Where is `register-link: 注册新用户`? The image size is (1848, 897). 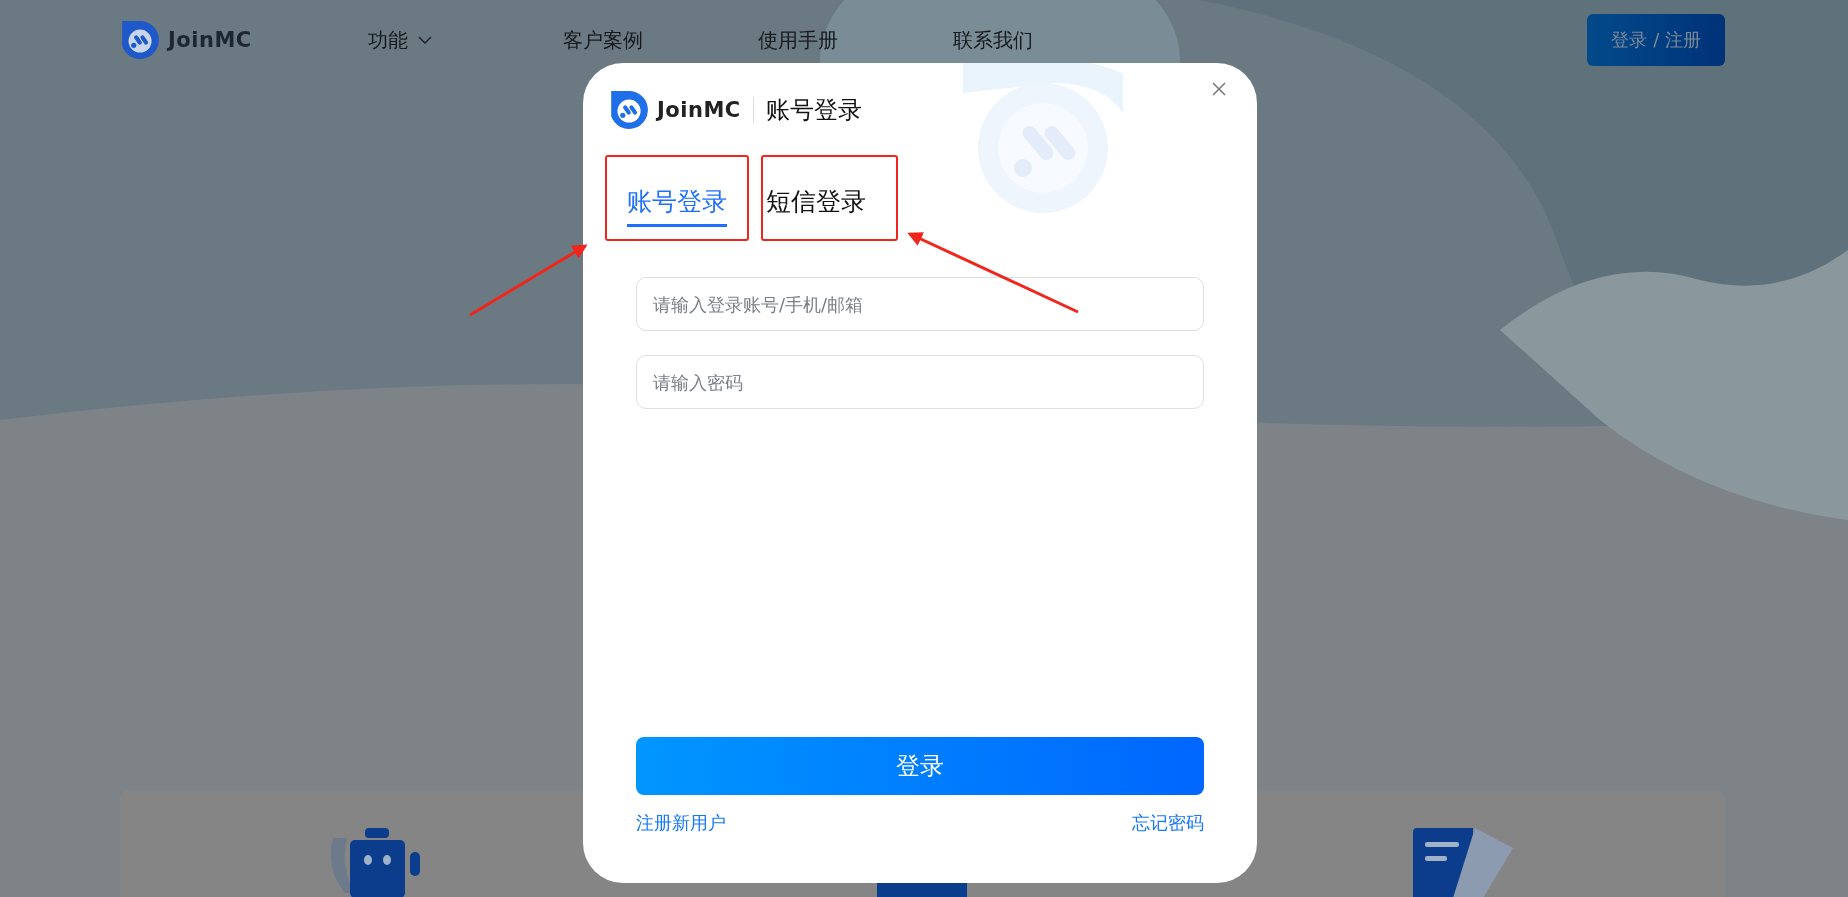
register-link: 注册新用户 is located at coordinates (681, 823).